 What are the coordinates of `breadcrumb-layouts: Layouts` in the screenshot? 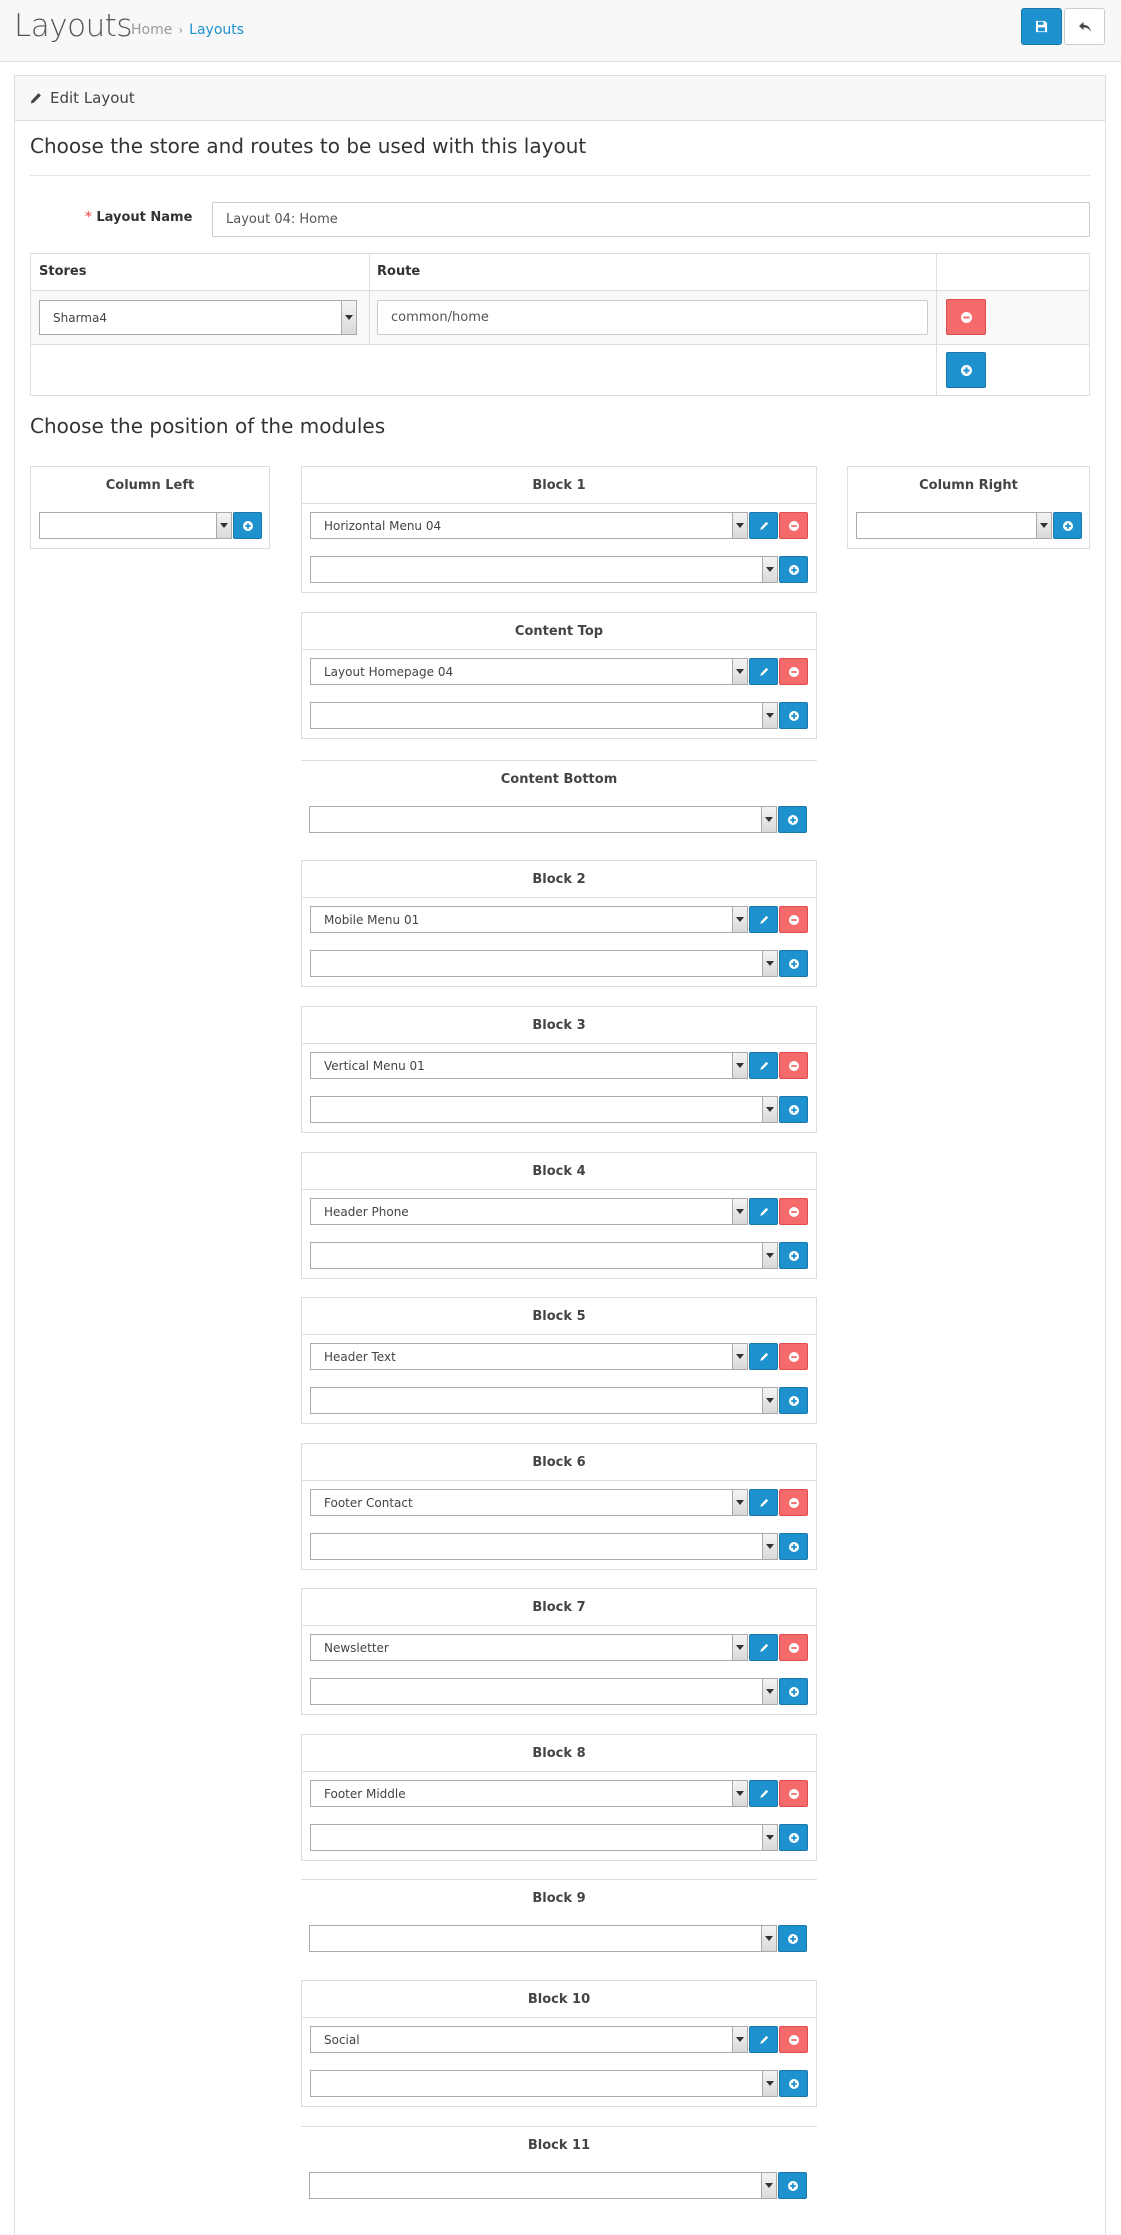 It's located at (216, 30).